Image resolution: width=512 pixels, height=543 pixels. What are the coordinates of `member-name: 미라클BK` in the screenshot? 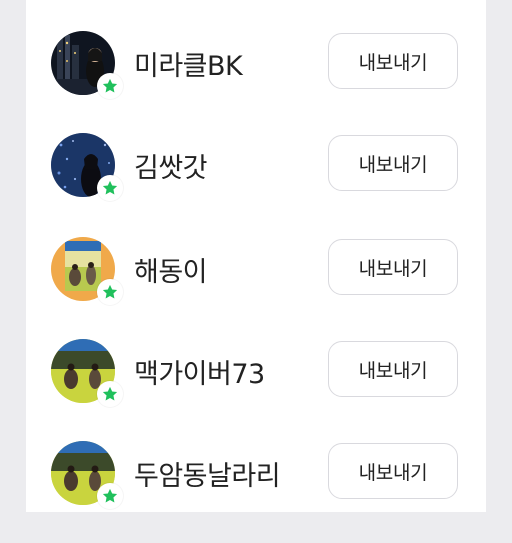 It's located at (188, 66).